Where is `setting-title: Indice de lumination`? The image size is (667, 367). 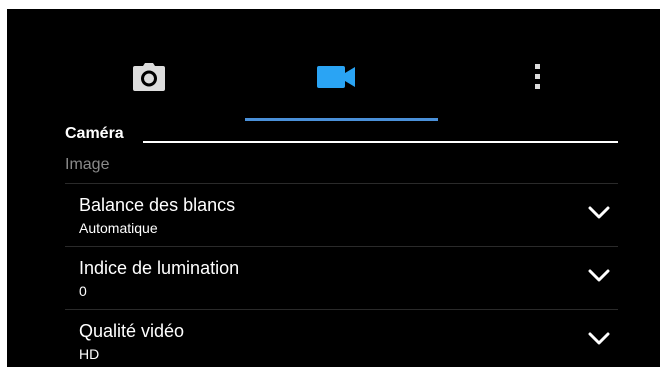
setting-title: Indice de lumination is located at coordinates (159, 268).